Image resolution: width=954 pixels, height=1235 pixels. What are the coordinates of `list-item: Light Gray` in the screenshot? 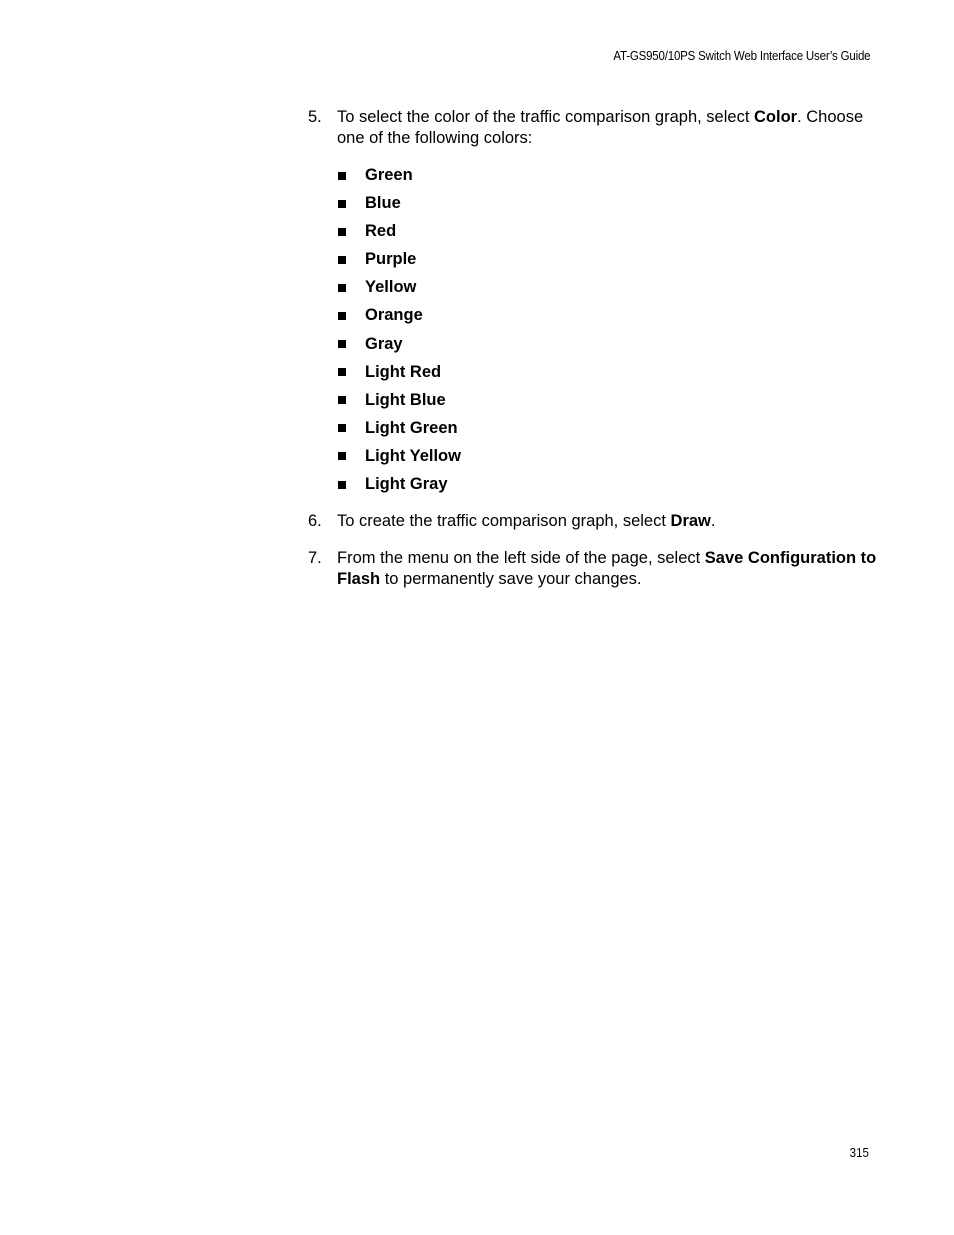 It's located at (607, 484).